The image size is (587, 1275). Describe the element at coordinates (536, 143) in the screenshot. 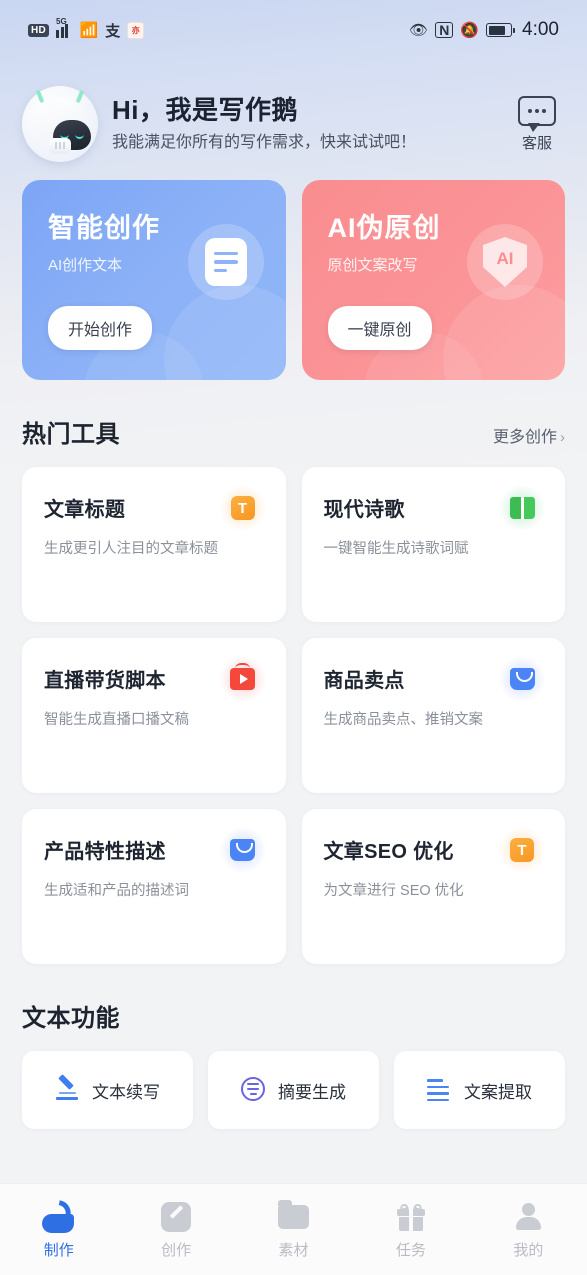

I see `customer-support-label: 客服` at that location.